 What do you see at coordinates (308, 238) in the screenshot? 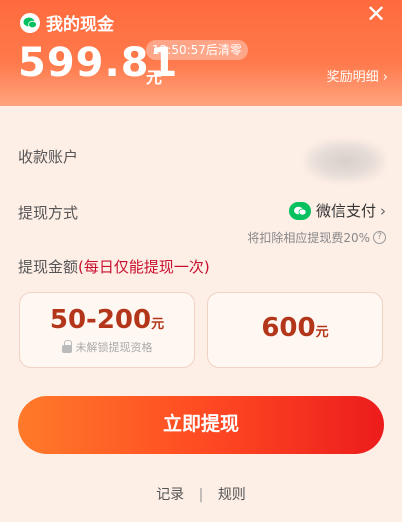
I see `fee-note-text: 将扣除相应提现费20%` at bounding box center [308, 238].